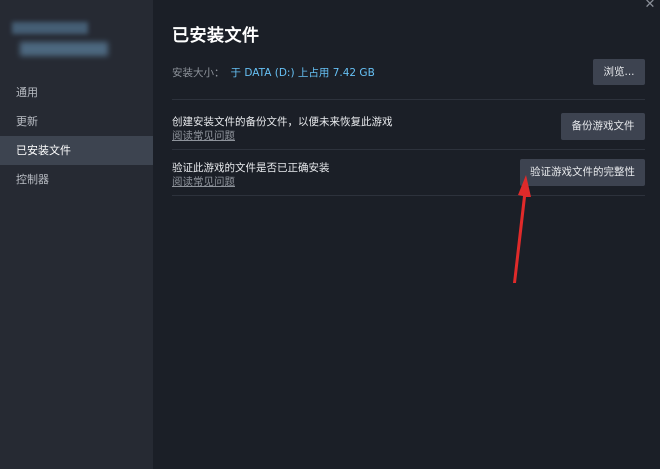 The image size is (660, 469). I want to click on backup-description: 创建安装文件的备份文件，以便未来恢复此游戏, so click(282, 122).